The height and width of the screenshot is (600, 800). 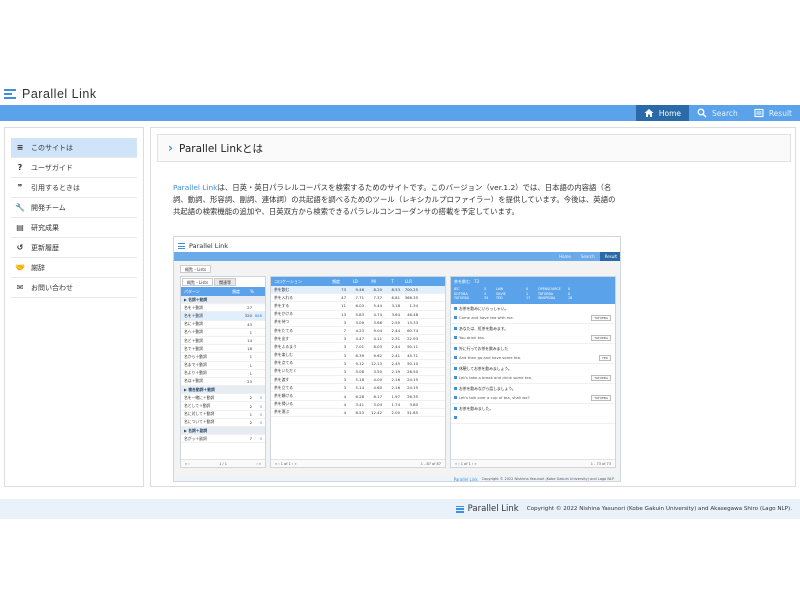 What do you see at coordinates (533, 334) in the screenshot?
I see `list-item: あなたは、紅茶を飲みます。 You drink tea. TATOEBA` at bounding box center [533, 334].